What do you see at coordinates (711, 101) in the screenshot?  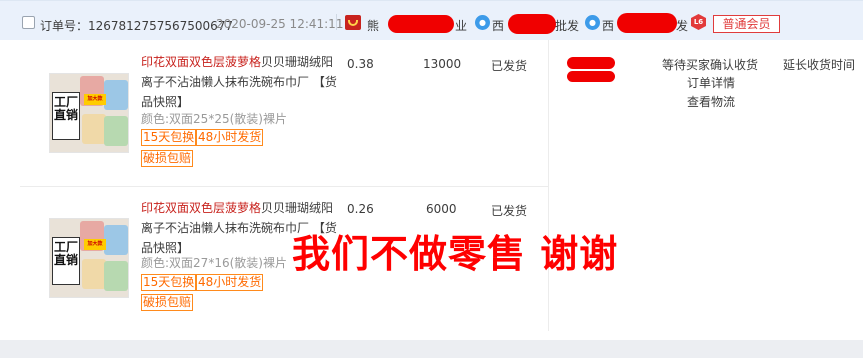 I see `logistics-link: 查看物流` at bounding box center [711, 101].